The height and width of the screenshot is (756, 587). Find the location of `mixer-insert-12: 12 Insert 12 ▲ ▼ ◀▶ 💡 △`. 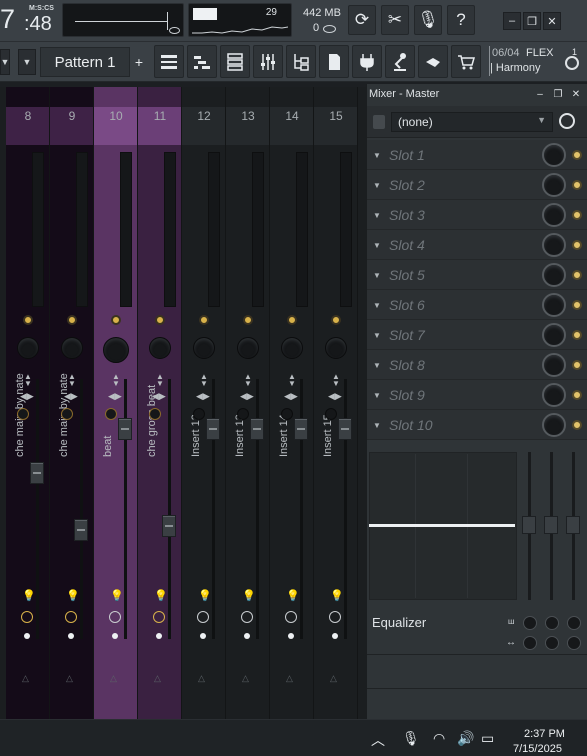

mixer-insert-12: 12 Insert 12 ▲ ▼ ◀▶ 💡 △ is located at coordinates (204, 403).